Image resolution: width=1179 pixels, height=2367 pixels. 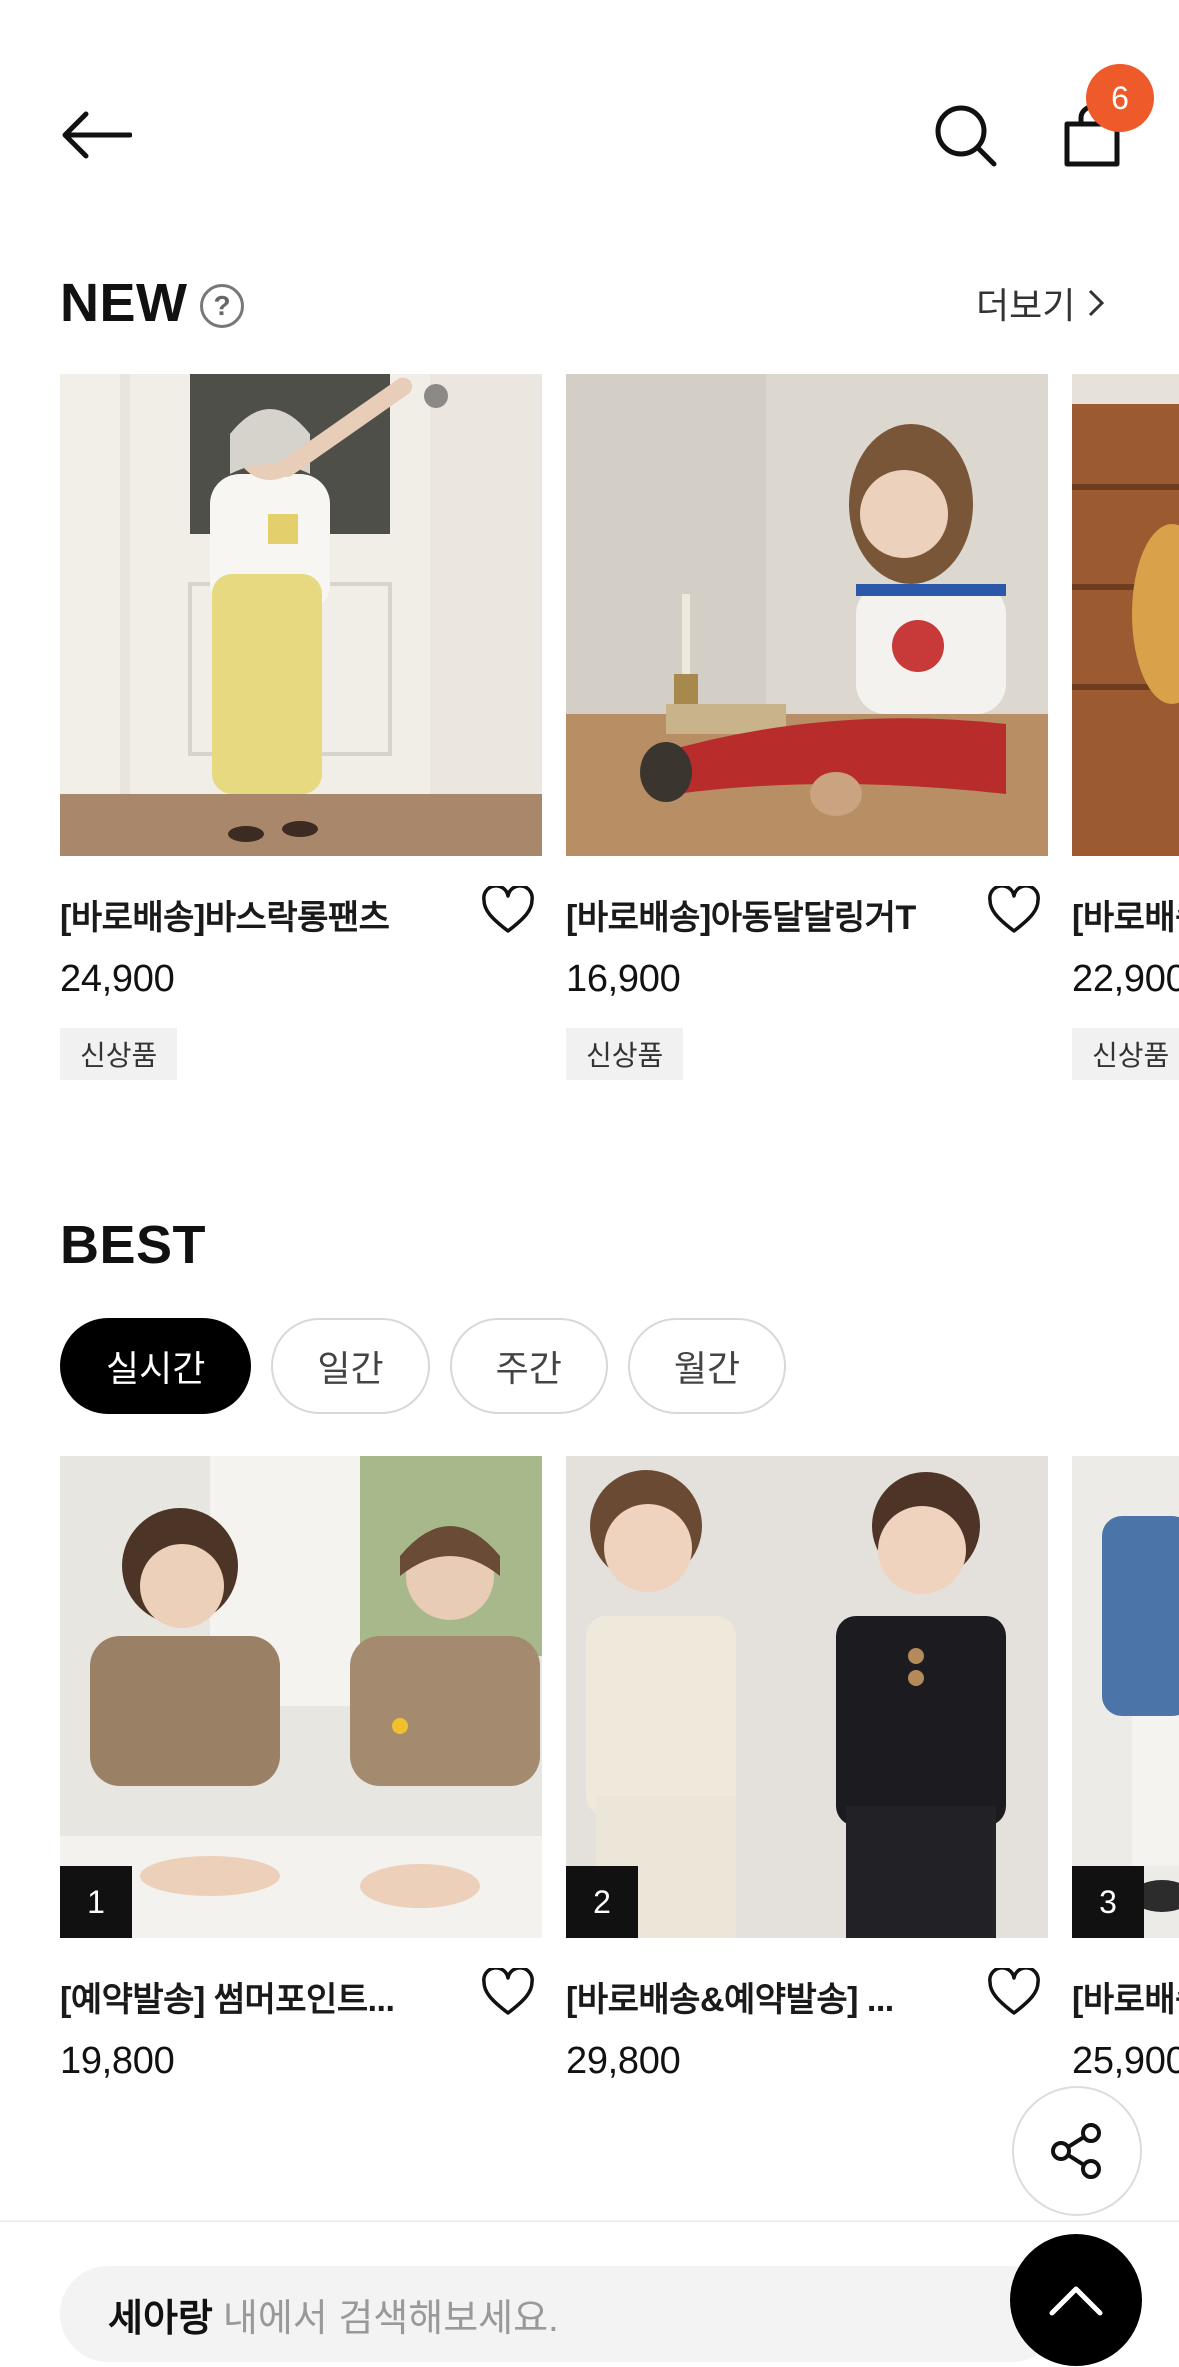 I want to click on product-price: 29,800, so click(x=623, y=2061).